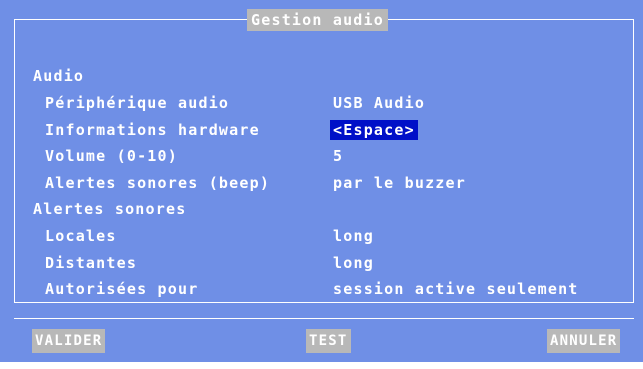  I want to click on label-alertes-sonores-beep: Alertes sonores (beep), so click(158, 183).